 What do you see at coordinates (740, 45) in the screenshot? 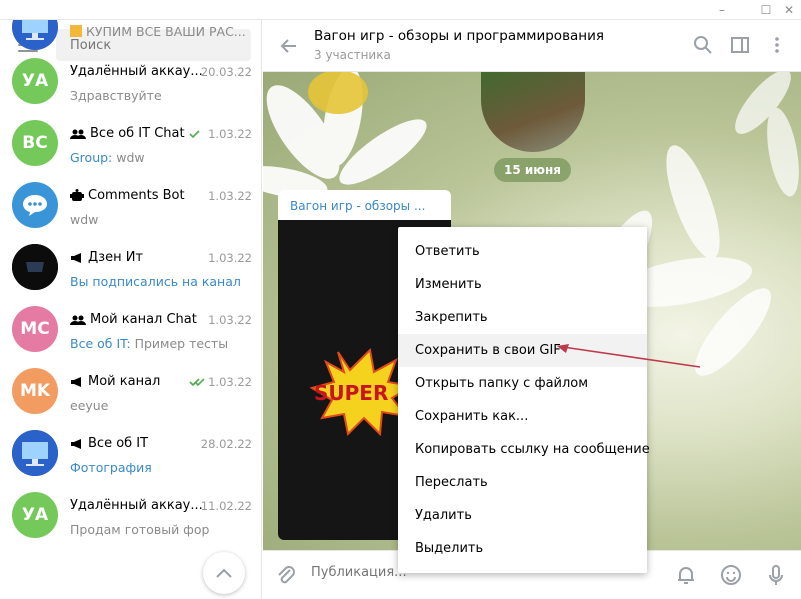
I see `sidebar-toggle-icon` at bounding box center [740, 45].